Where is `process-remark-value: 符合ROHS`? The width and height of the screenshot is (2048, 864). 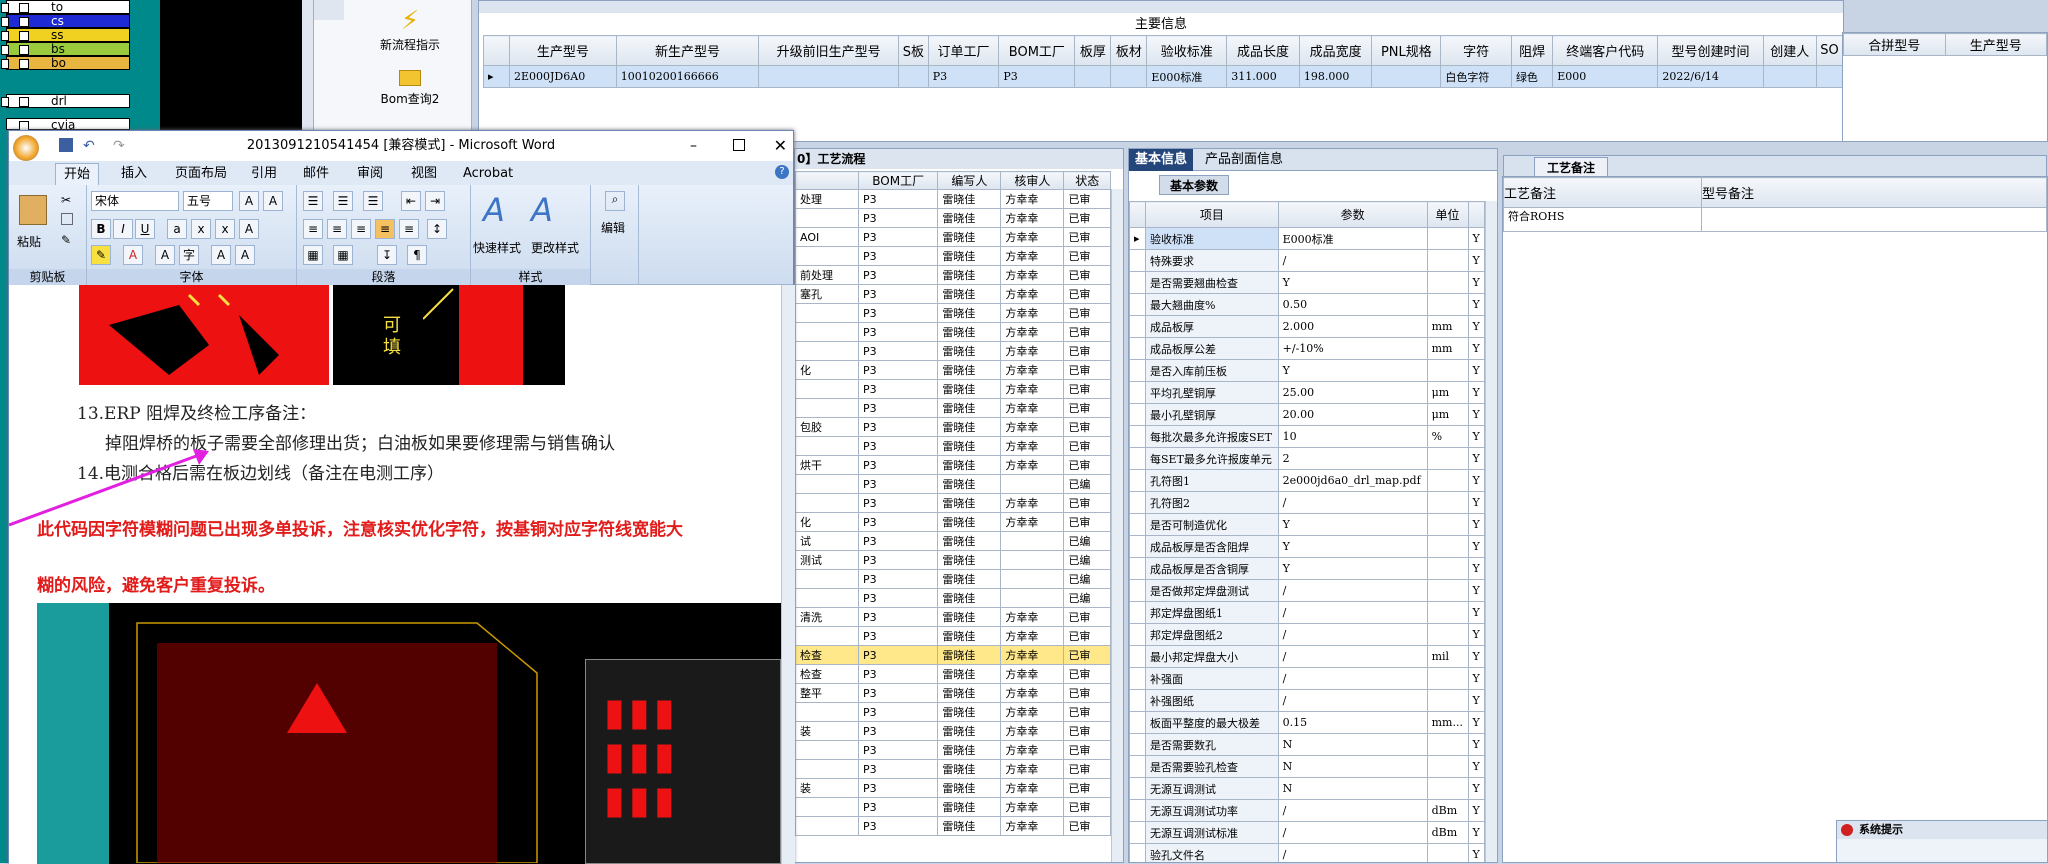 process-remark-value: 符合ROHS is located at coordinates (1602, 219).